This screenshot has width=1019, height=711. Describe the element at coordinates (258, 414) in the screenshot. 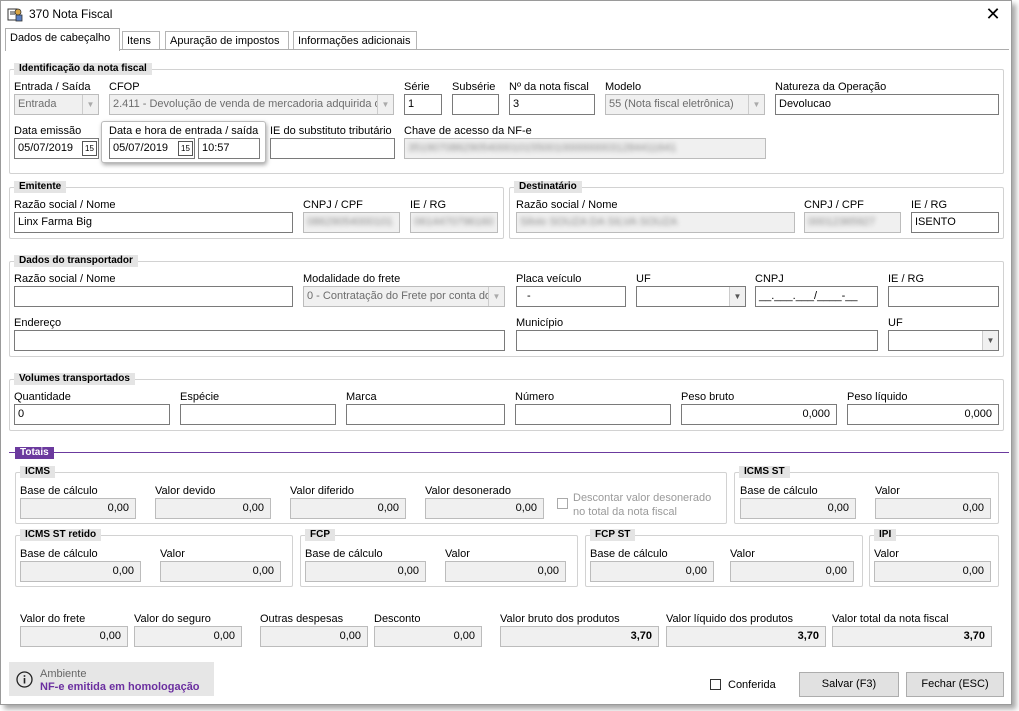

I see `especie-input` at that location.